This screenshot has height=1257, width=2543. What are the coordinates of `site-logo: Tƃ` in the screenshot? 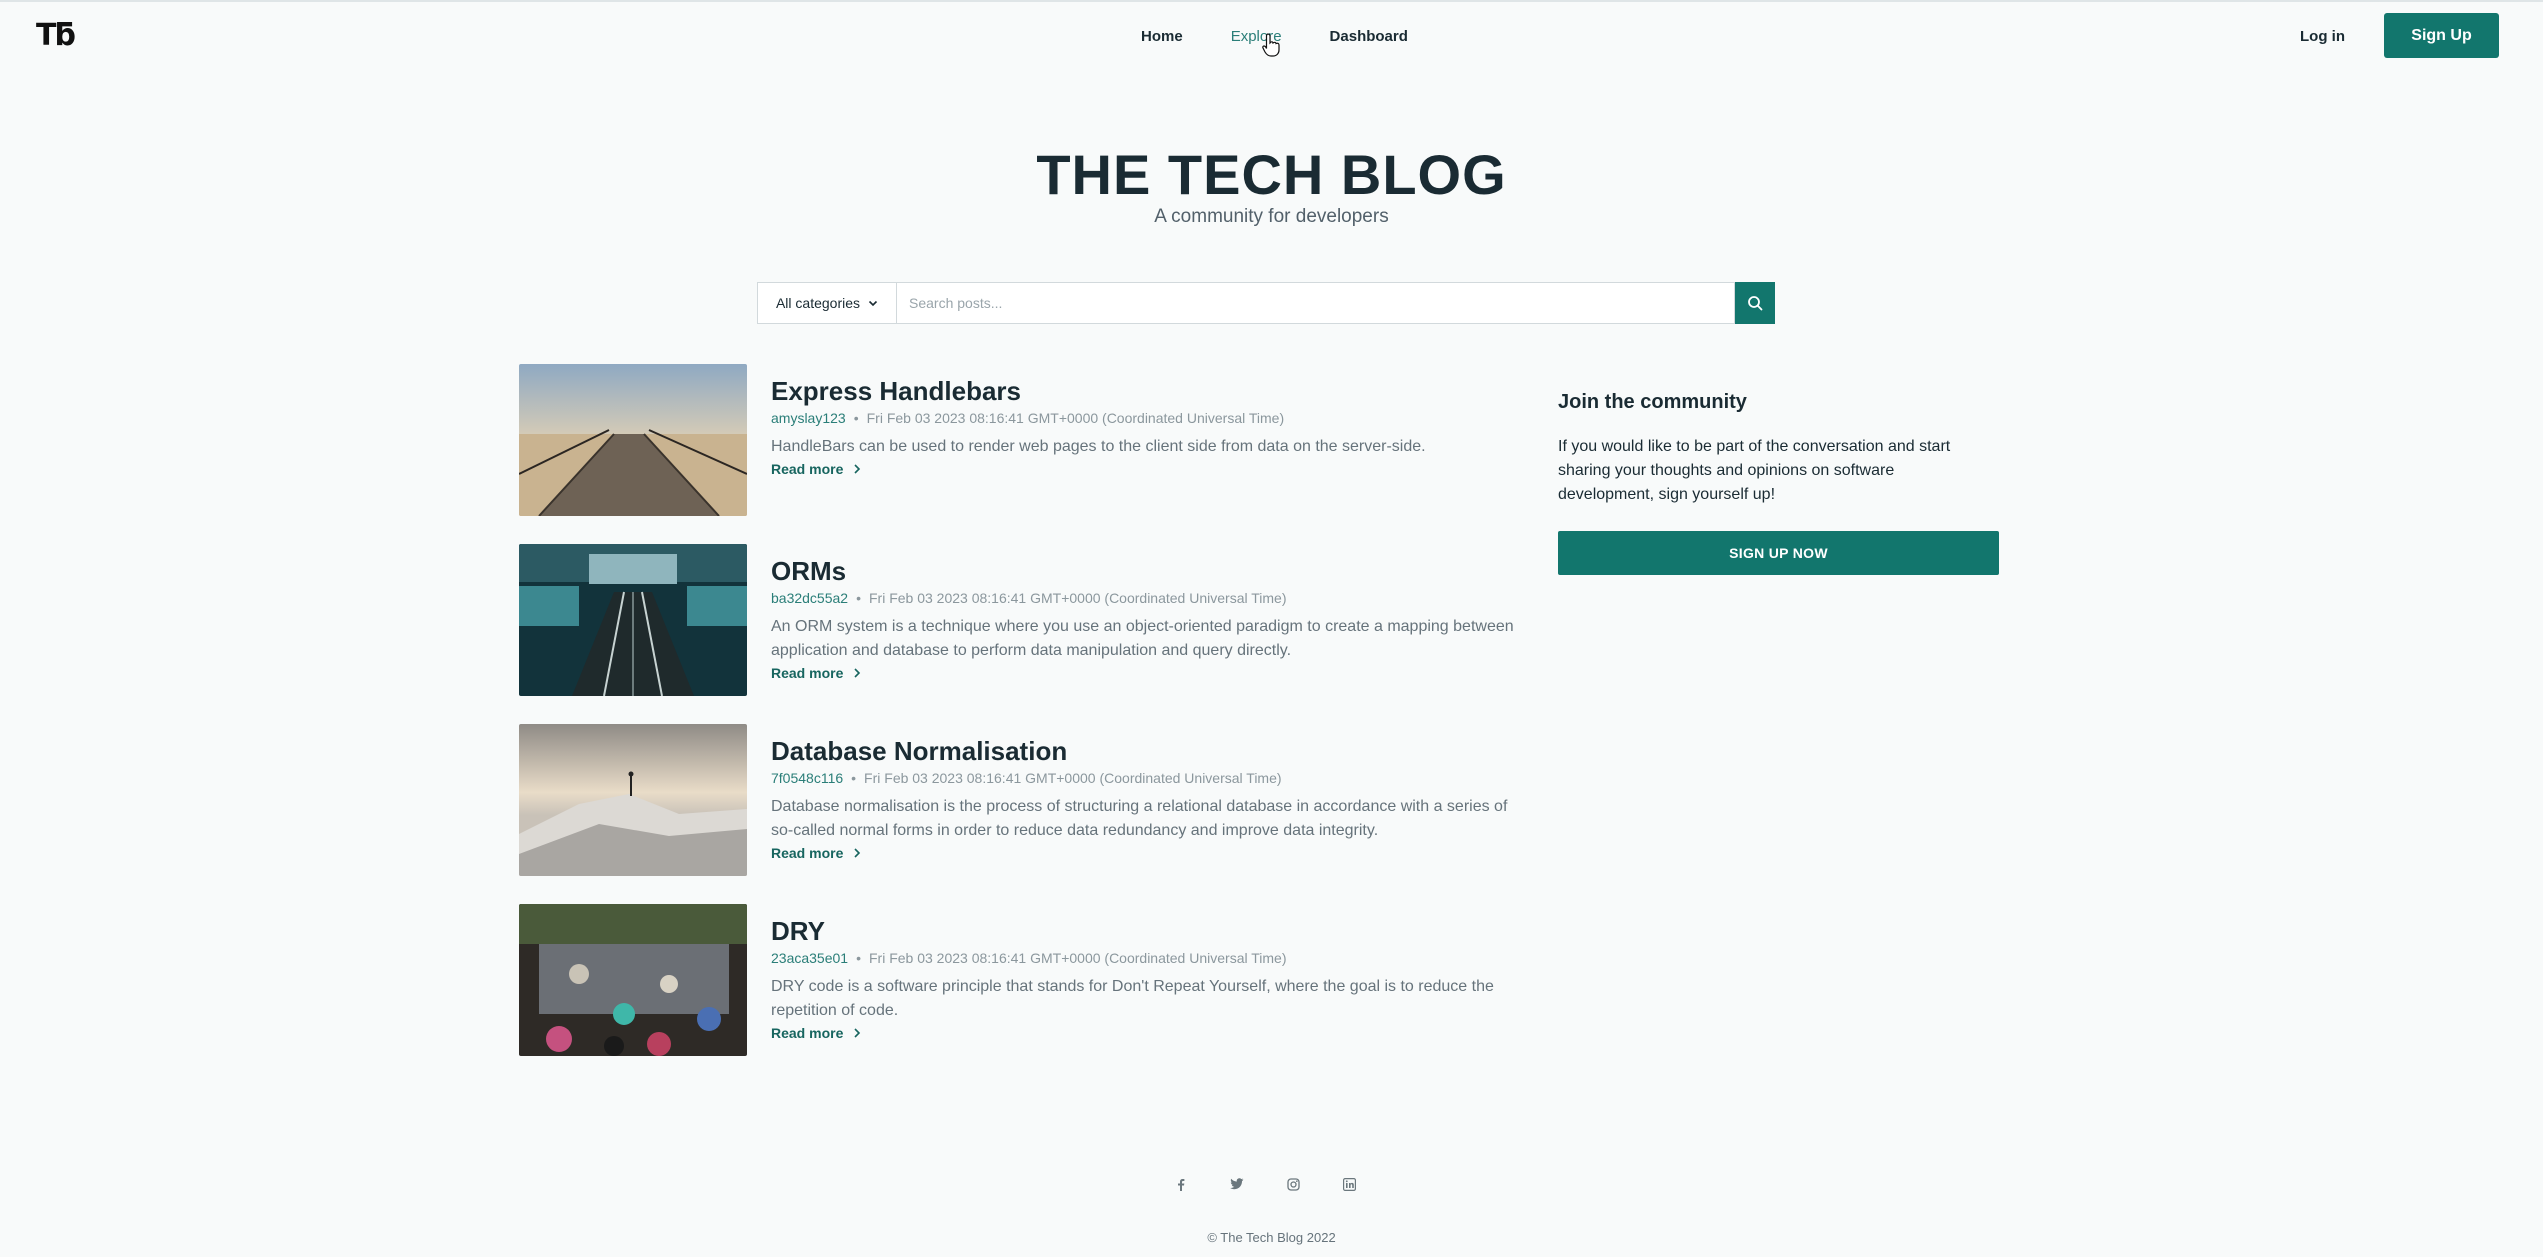 It's located at (56, 35).